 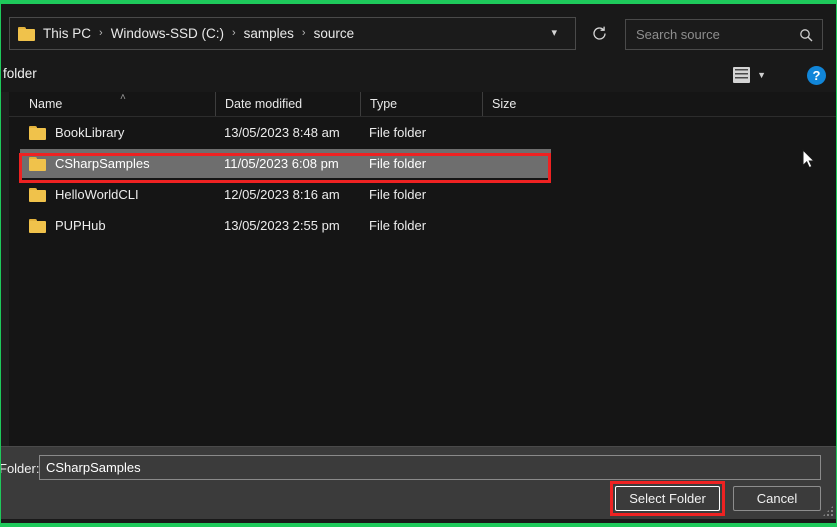 I want to click on cell-name: BookLibrary, so click(x=76, y=132).